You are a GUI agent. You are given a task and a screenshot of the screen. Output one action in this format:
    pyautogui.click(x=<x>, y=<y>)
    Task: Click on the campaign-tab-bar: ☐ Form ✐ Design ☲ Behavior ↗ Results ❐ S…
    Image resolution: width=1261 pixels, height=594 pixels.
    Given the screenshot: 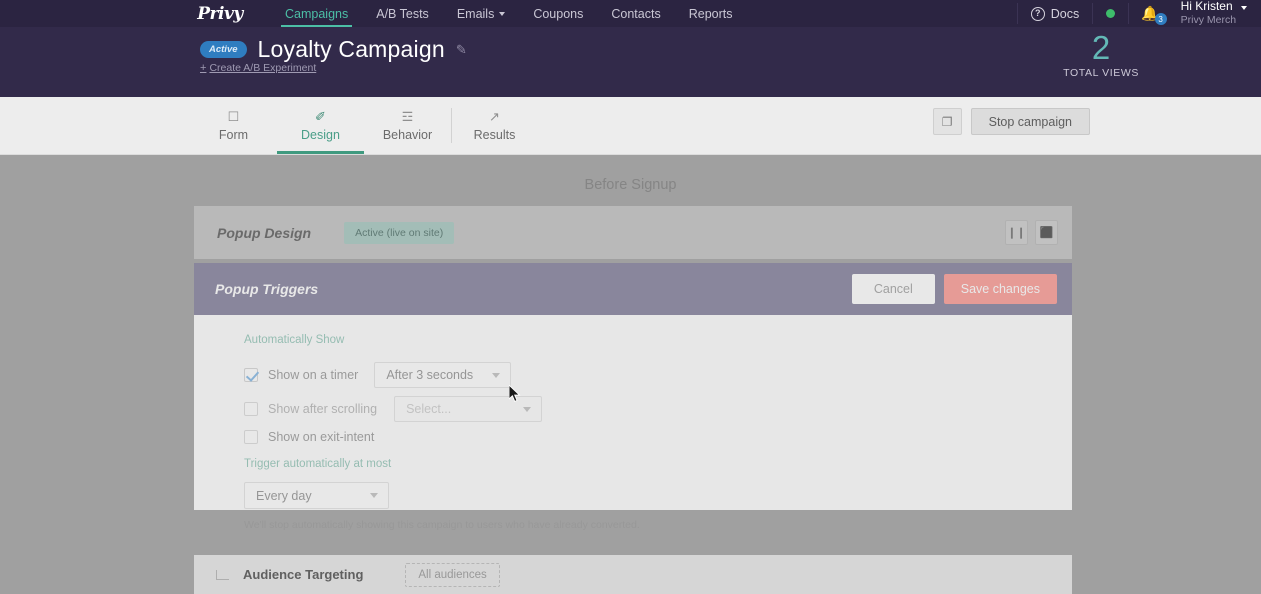 What is the action you would take?
    pyautogui.click(x=630, y=126)
    